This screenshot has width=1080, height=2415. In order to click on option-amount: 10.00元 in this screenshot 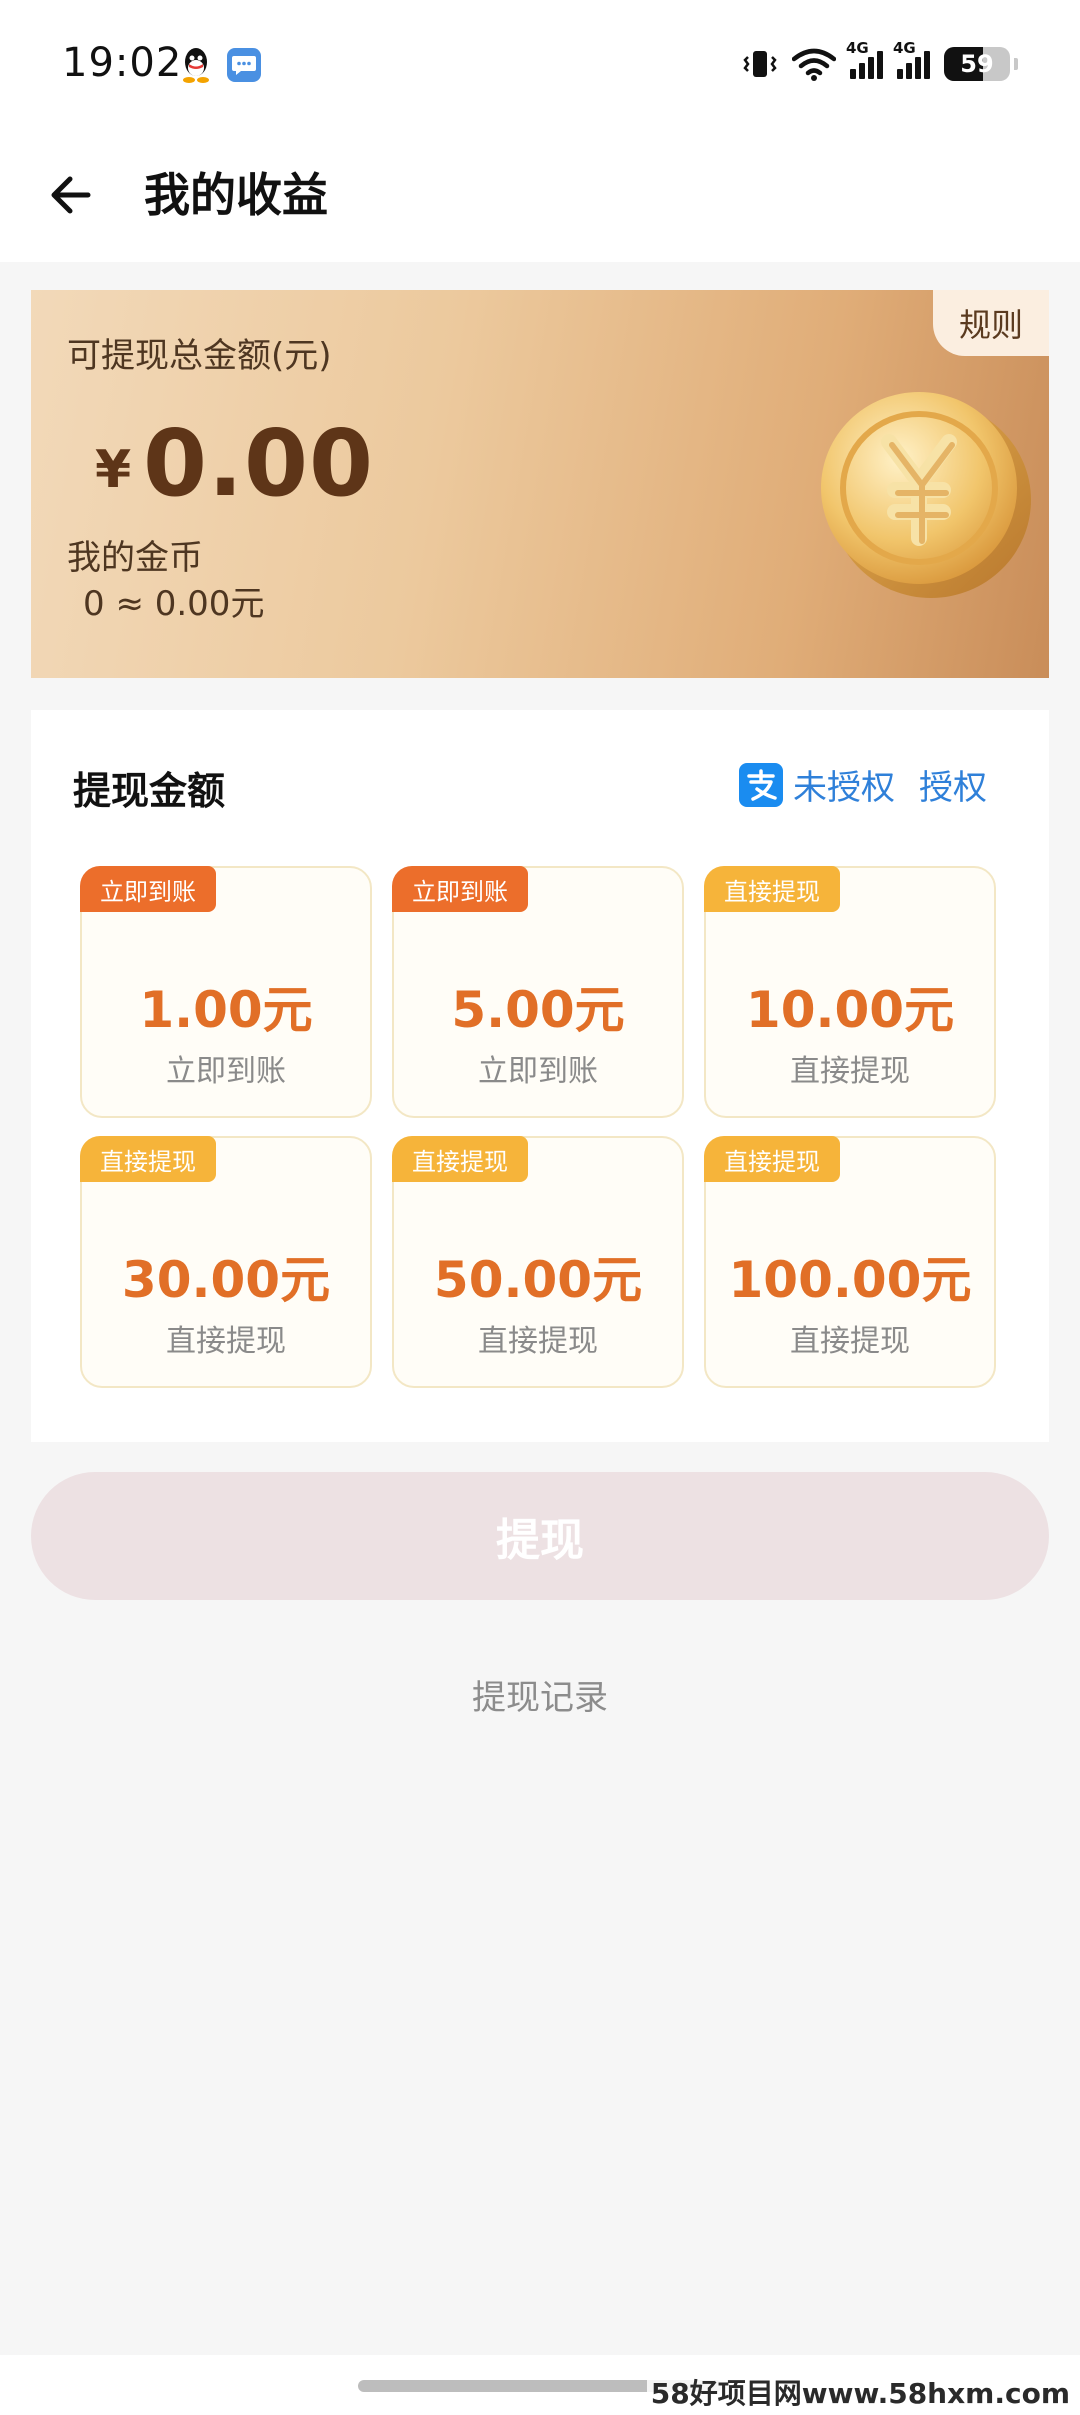, I will do `click(850, 1010)`.